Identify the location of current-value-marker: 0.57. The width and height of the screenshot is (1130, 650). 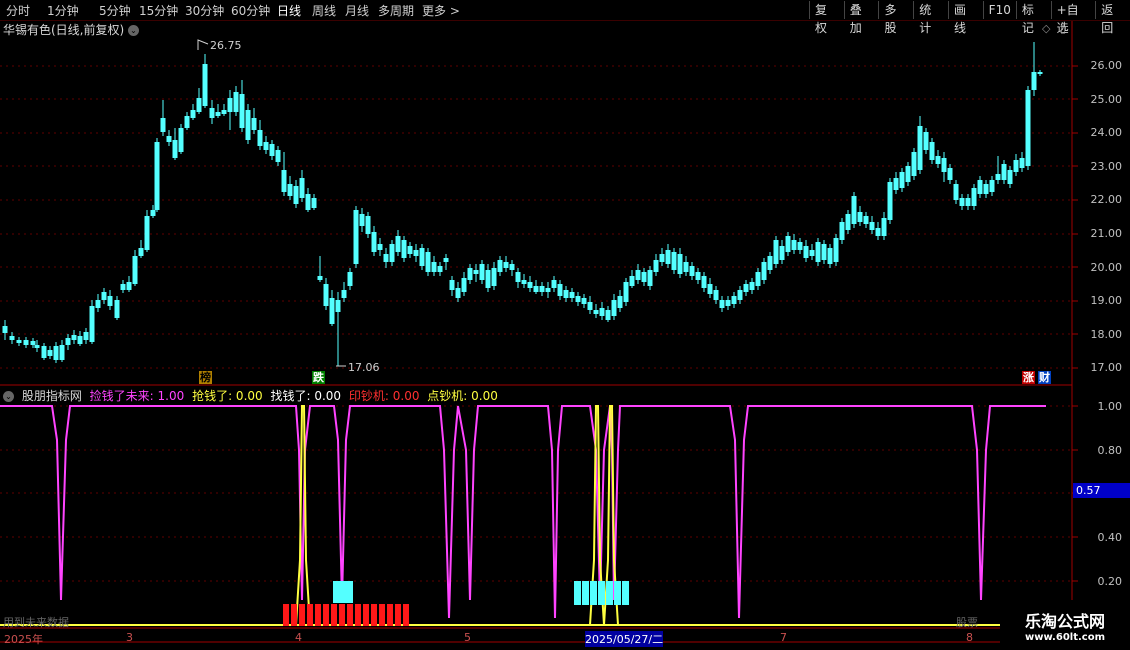
(1101, 490).